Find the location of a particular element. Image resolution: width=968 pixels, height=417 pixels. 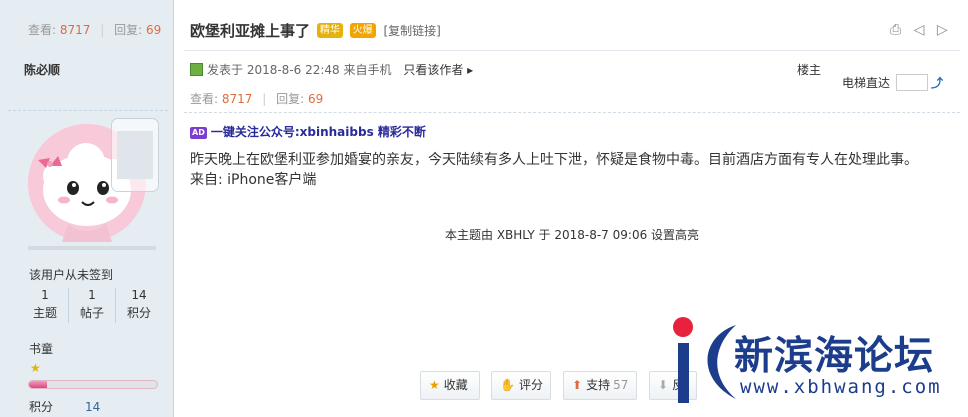

only-author-link: 只看该作者 ▸ is located at coordinates (438, 70).